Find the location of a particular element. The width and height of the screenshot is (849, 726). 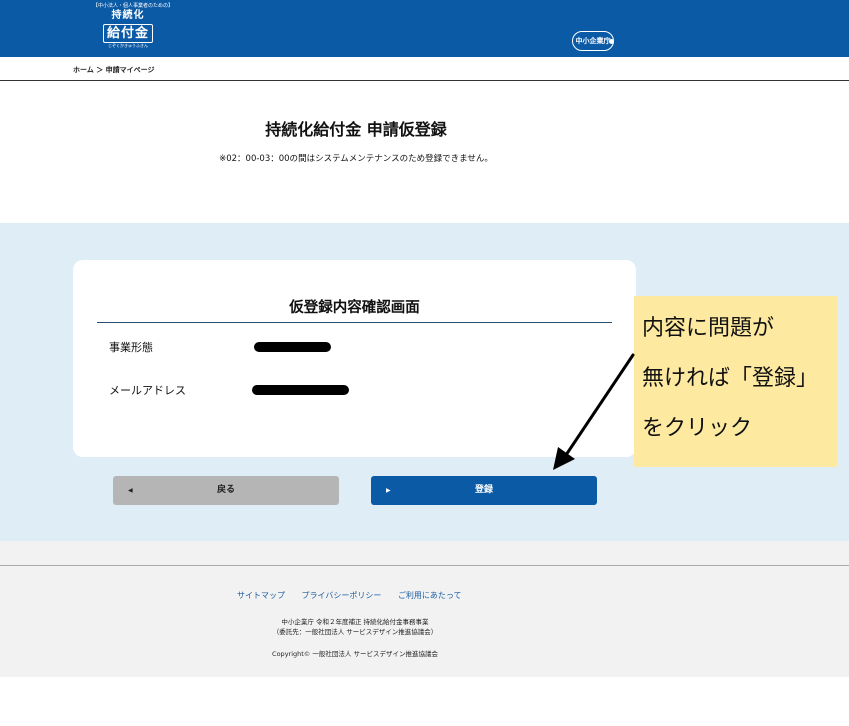

logo-tagline: 【中小法人・個人事業者のための】 is located at coordinates (133, 6).